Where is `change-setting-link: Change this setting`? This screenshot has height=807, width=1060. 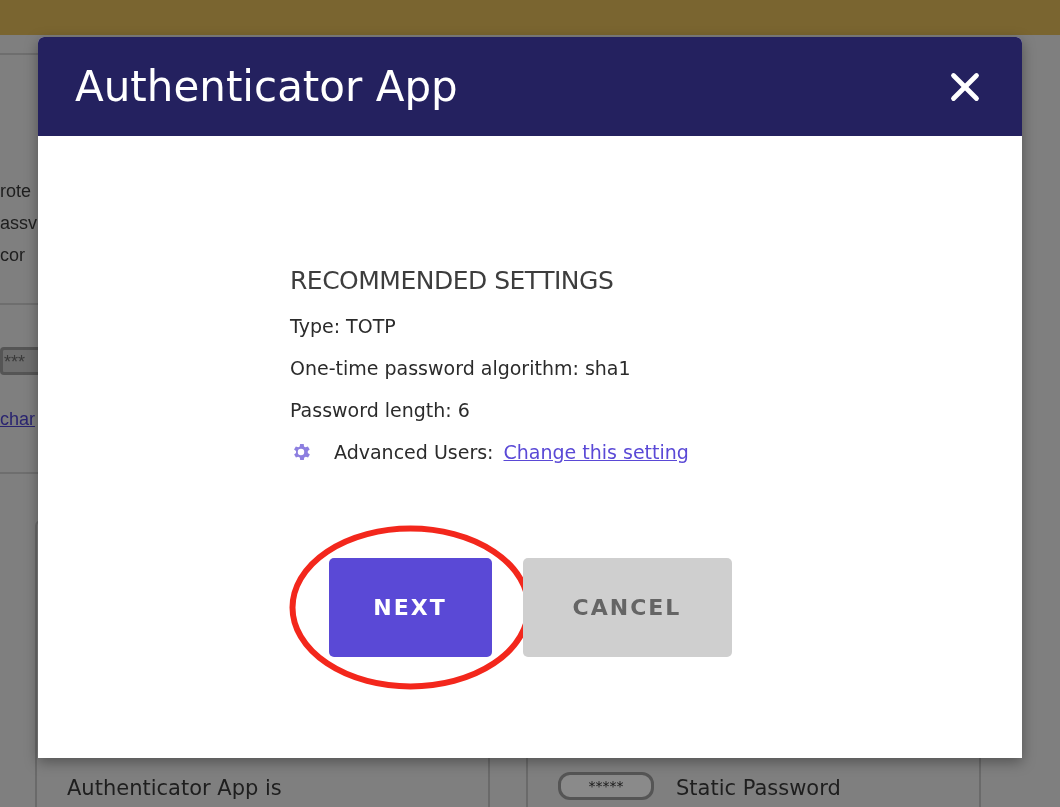
change-setting-link: Change this setting is located at coordinates (596, 452).